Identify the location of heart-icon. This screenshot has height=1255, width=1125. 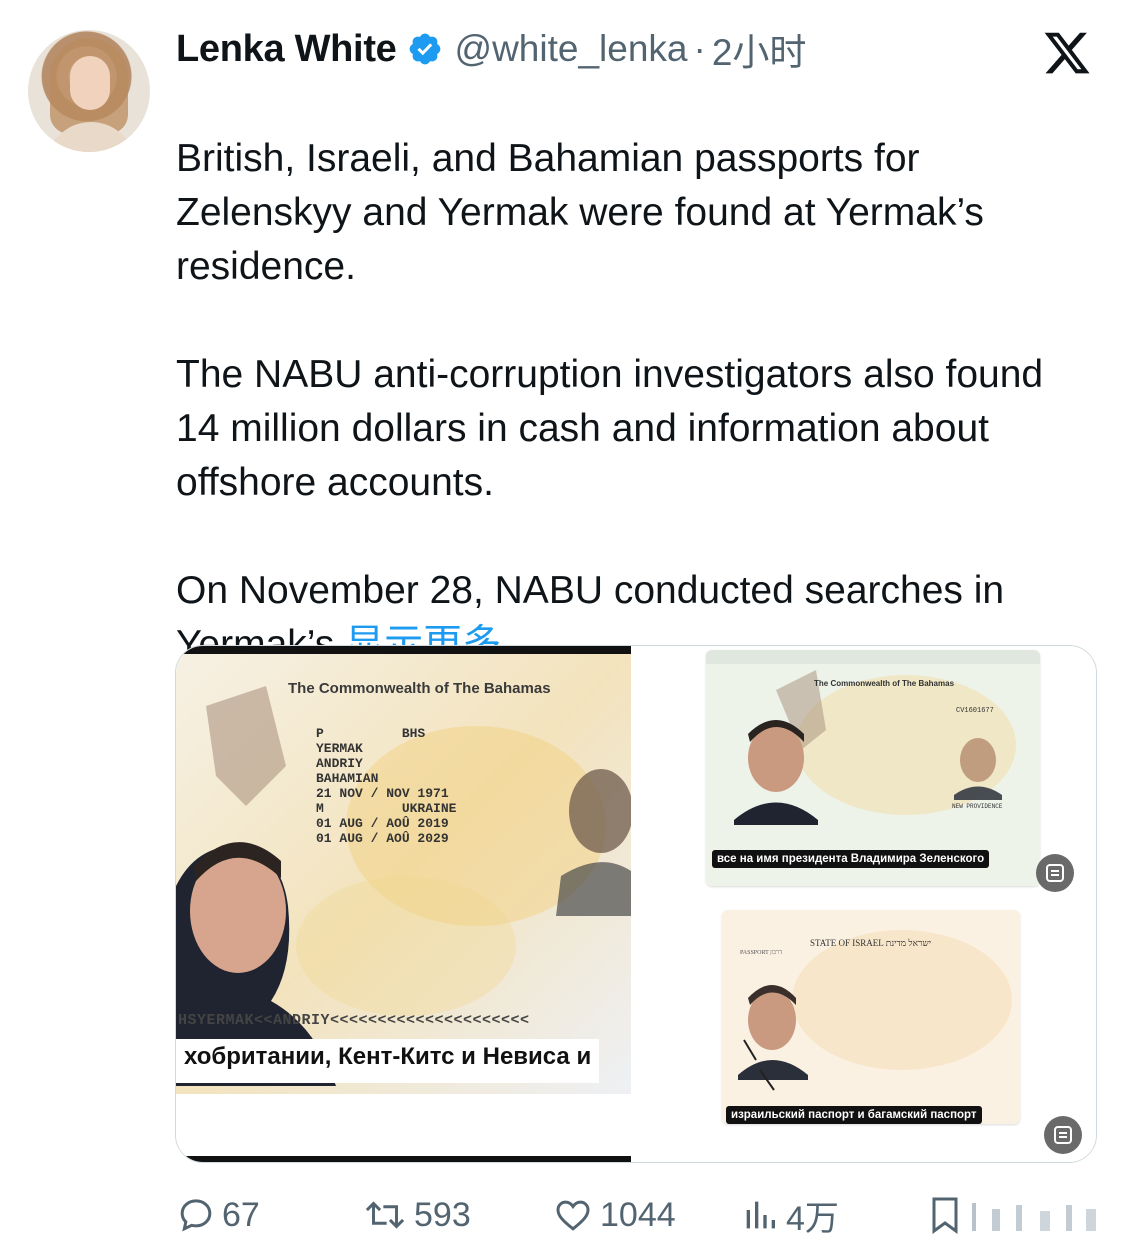
(573, 1215).